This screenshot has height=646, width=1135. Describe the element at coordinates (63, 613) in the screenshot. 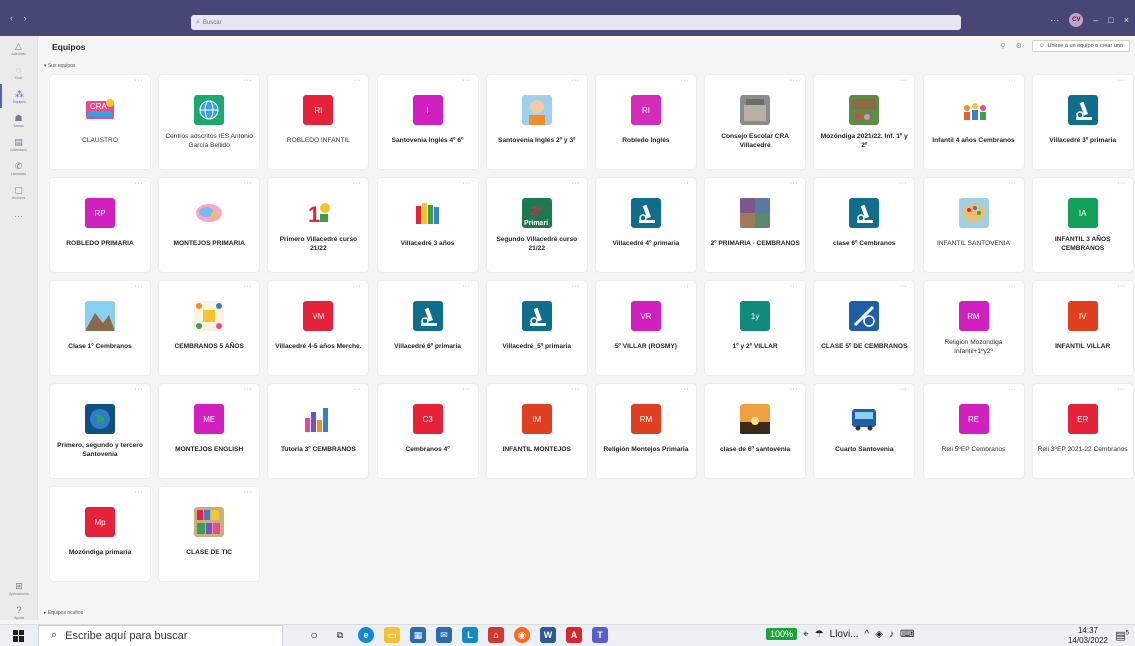

I see `section-hidden-teams: ▸ Equipos ocultos` at that location.